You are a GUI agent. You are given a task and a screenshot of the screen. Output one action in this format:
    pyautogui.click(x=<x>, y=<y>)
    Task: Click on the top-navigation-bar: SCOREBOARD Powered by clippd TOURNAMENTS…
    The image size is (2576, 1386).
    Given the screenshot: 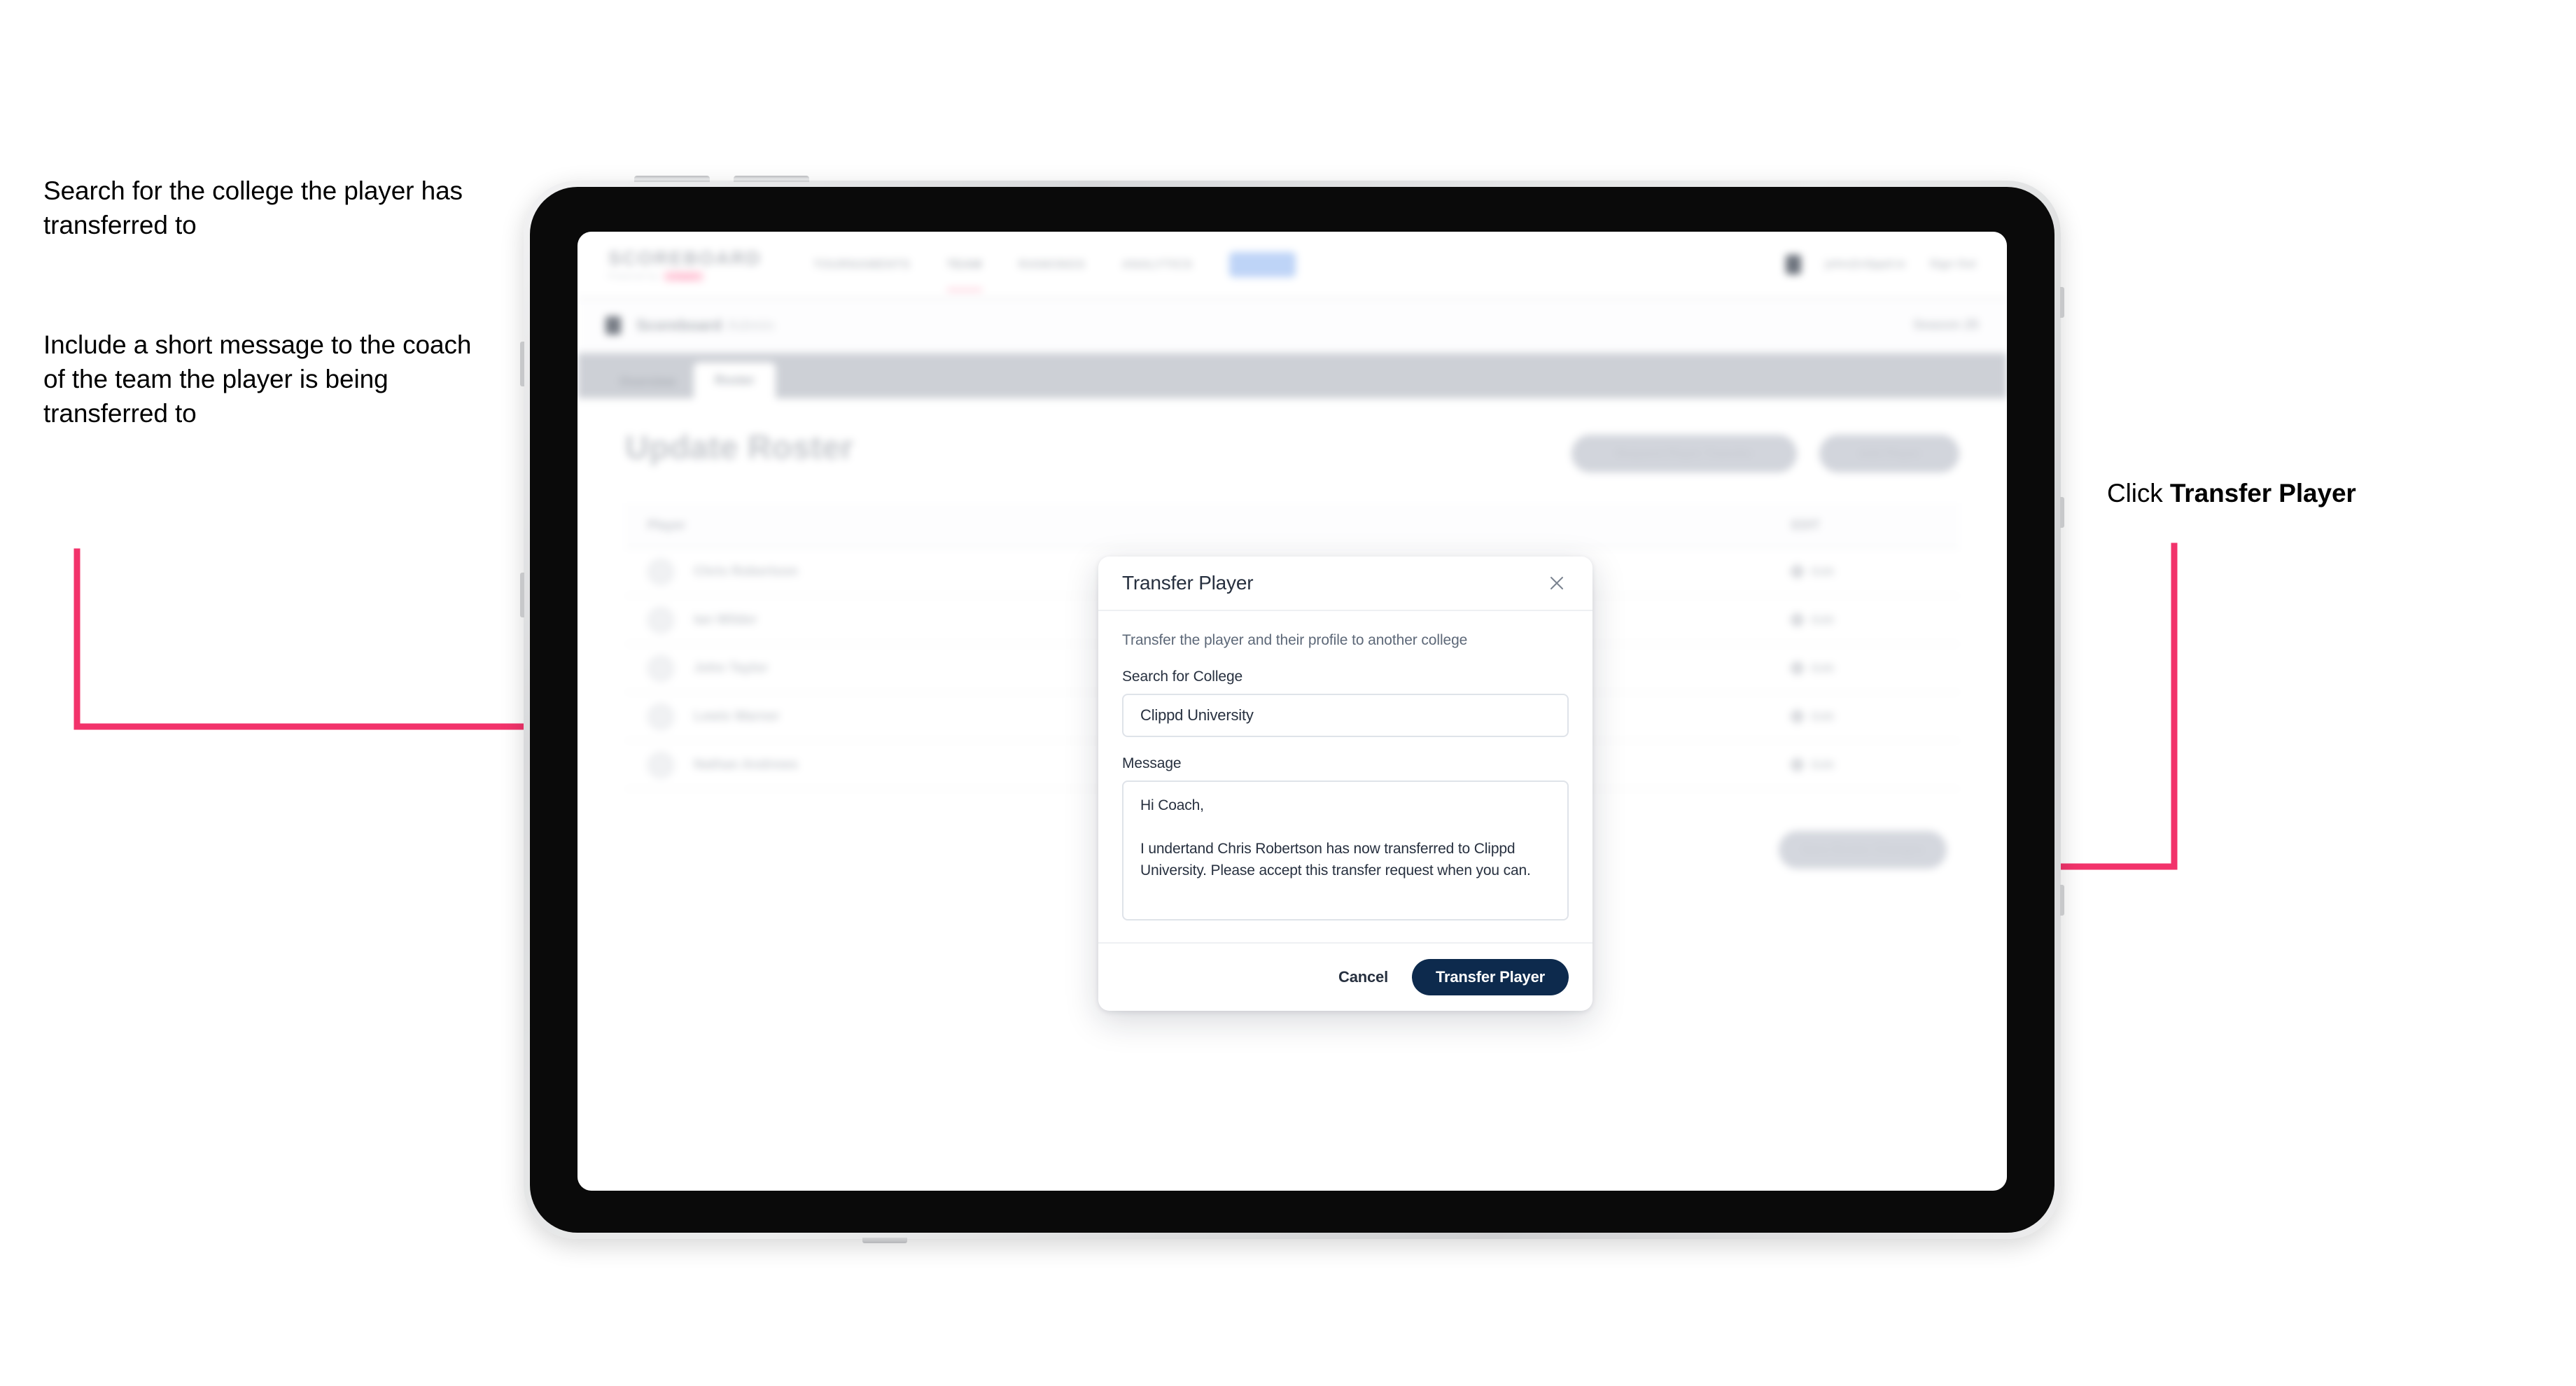 What is the action you would take?
    pyautogui.click(x=1292, y=265)
    